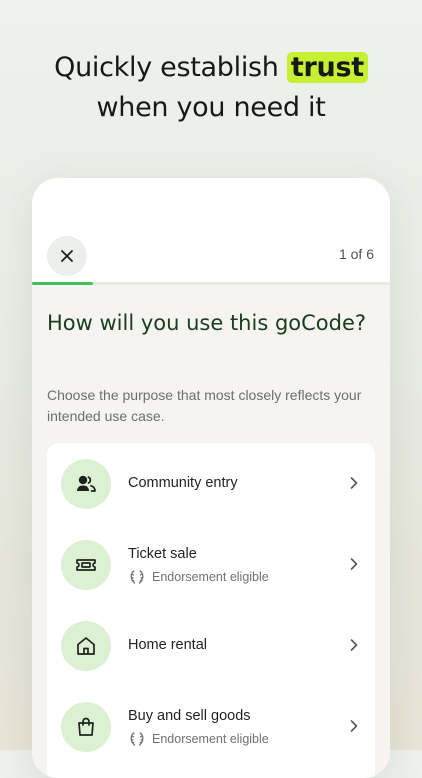 Image resolution: width=422 pixels, height=778 pixels. Describe the element at coordinates (162, 554) in the screenshot. I see `option-label: Ticket sale` at that location.